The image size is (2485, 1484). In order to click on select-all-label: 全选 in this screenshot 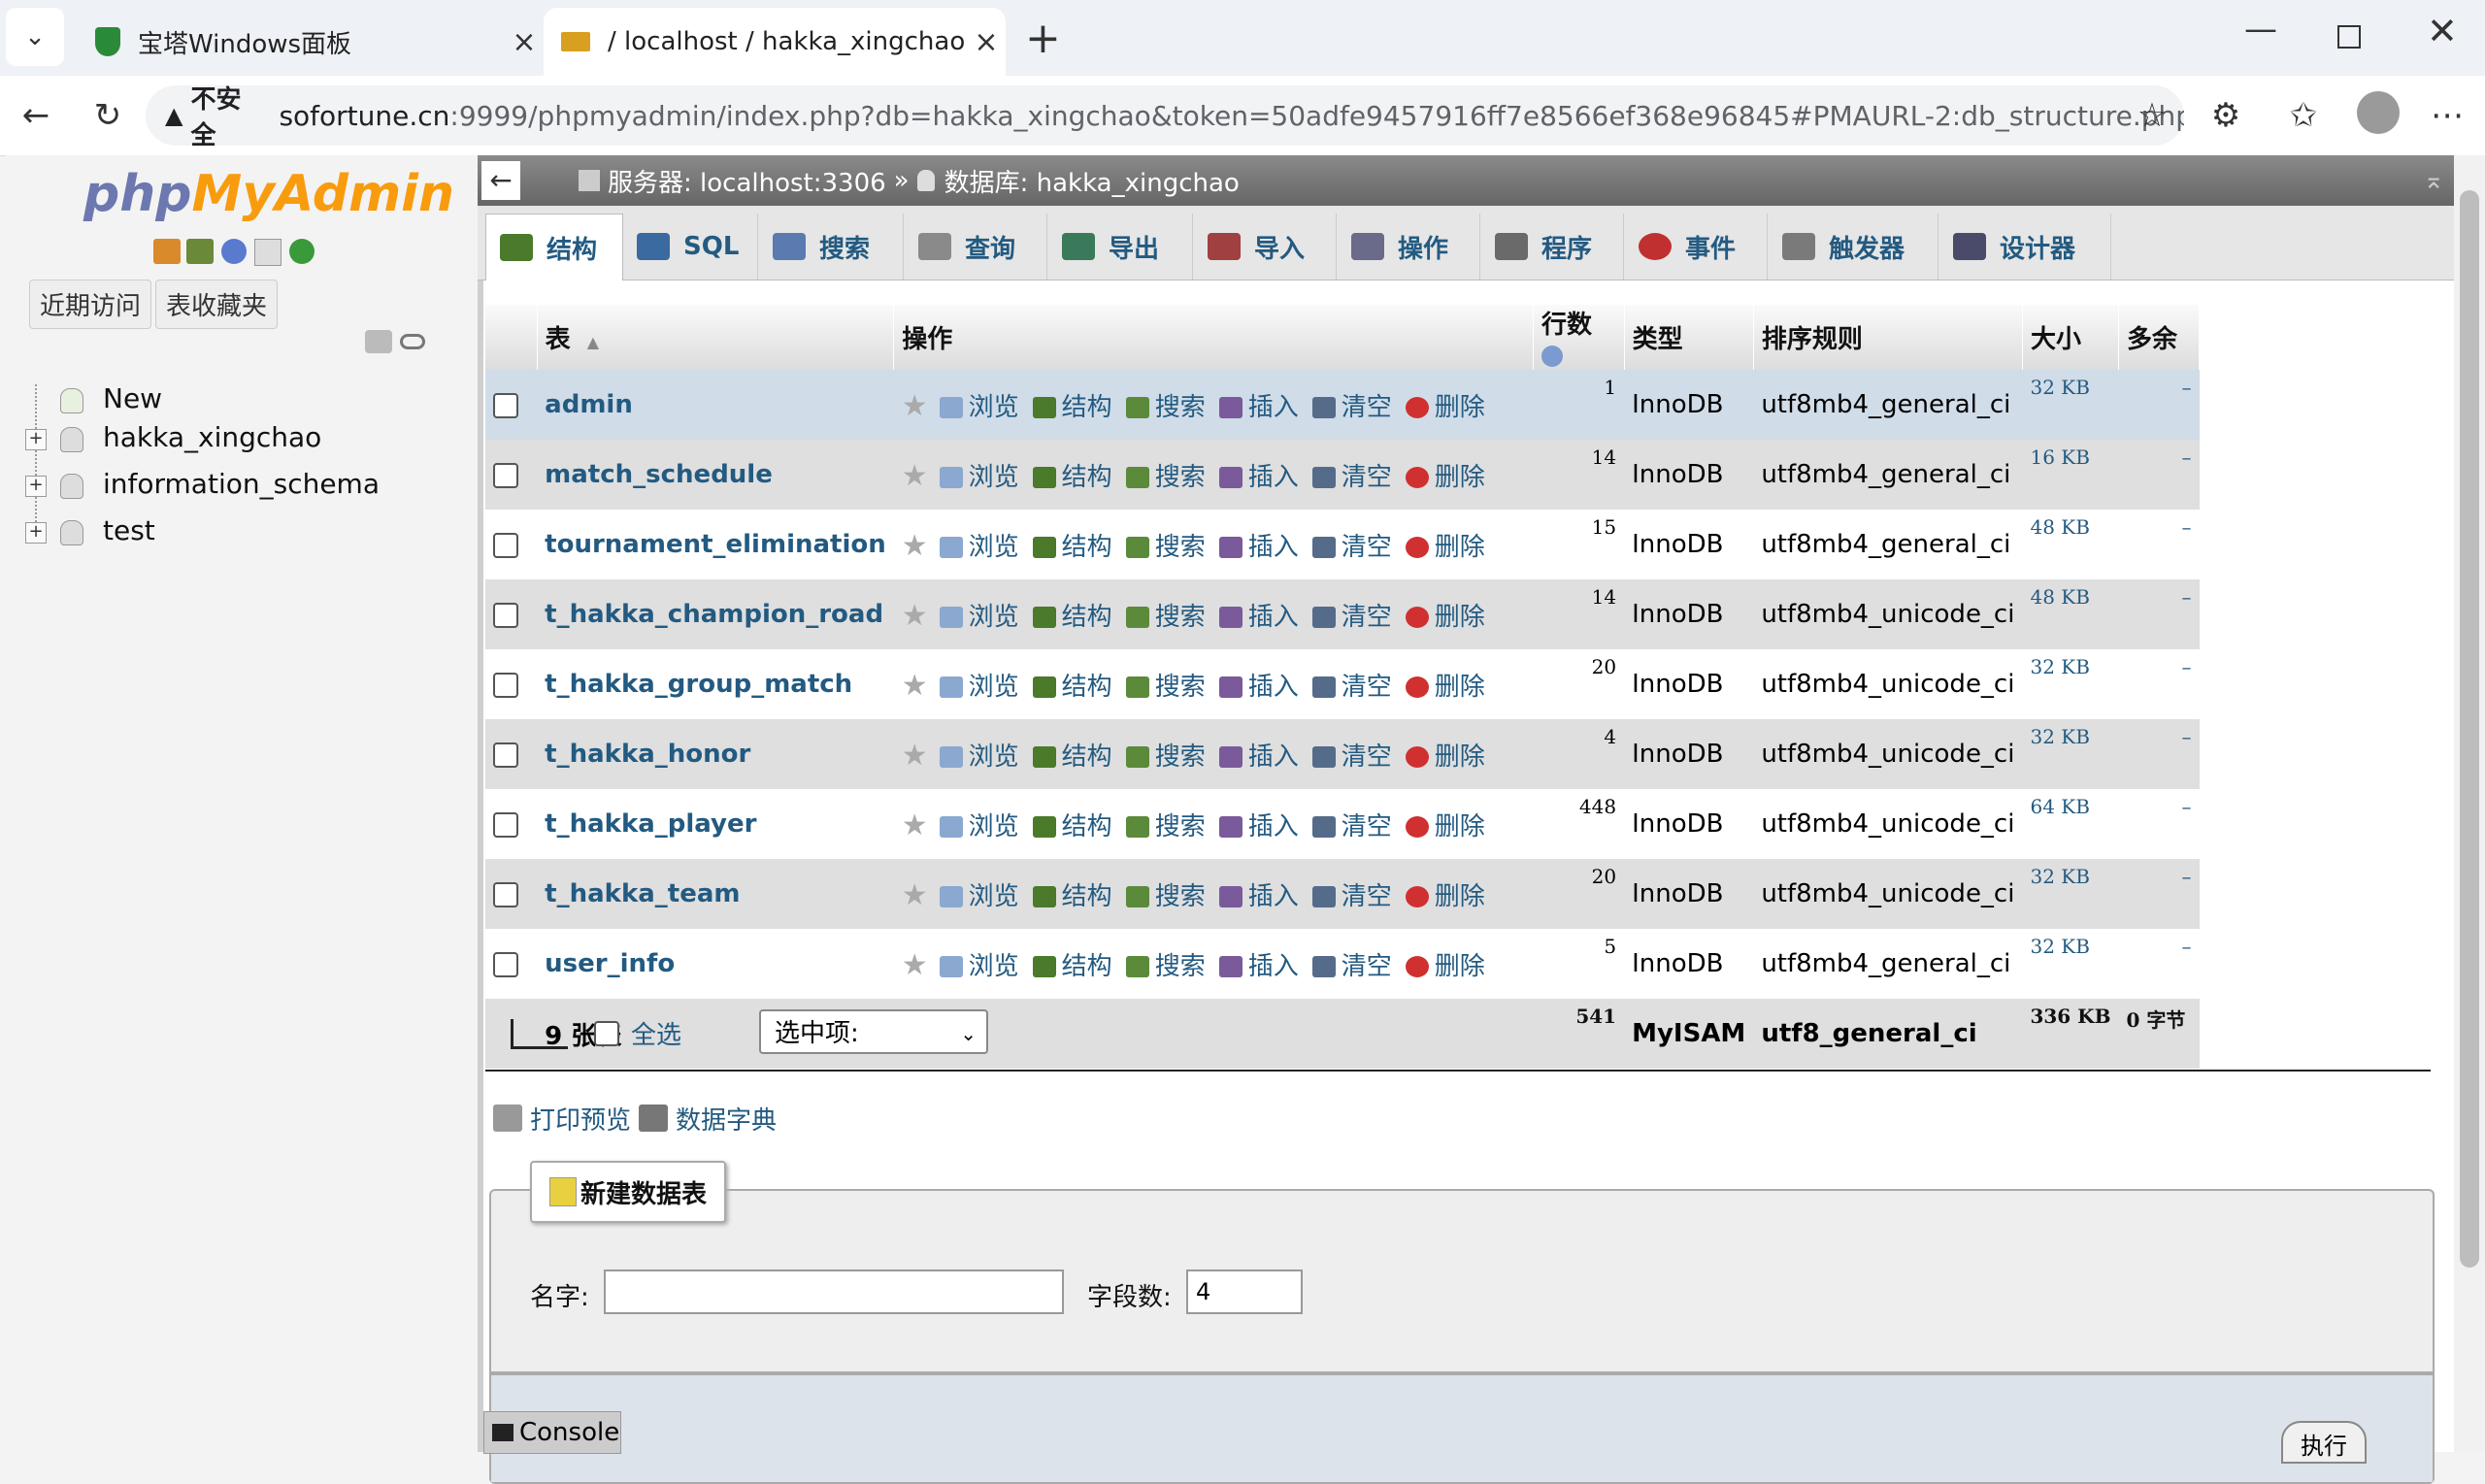, I will do `click(656, 1033)`.